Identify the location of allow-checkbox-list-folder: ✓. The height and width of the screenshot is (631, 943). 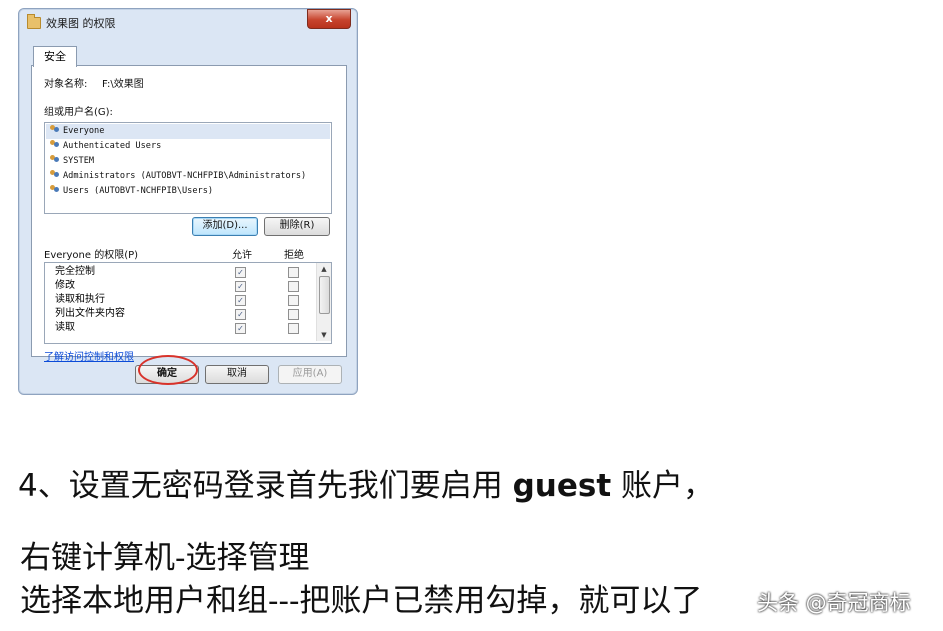
(240, 314).